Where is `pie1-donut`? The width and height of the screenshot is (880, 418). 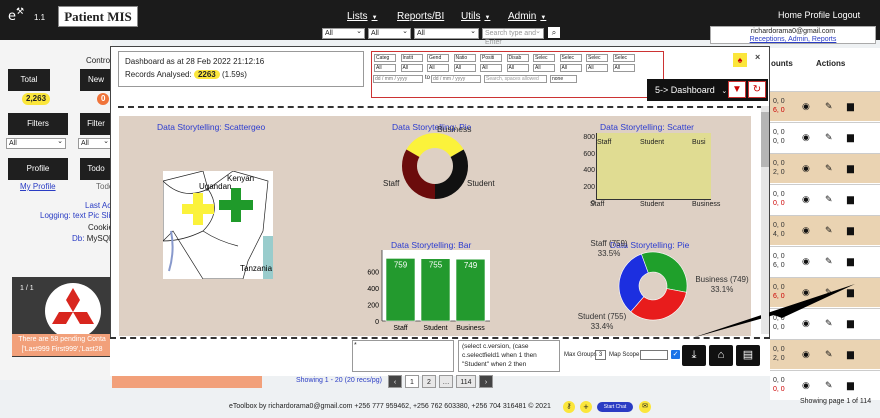 pie1-donut is located at coordinates (435, 166).